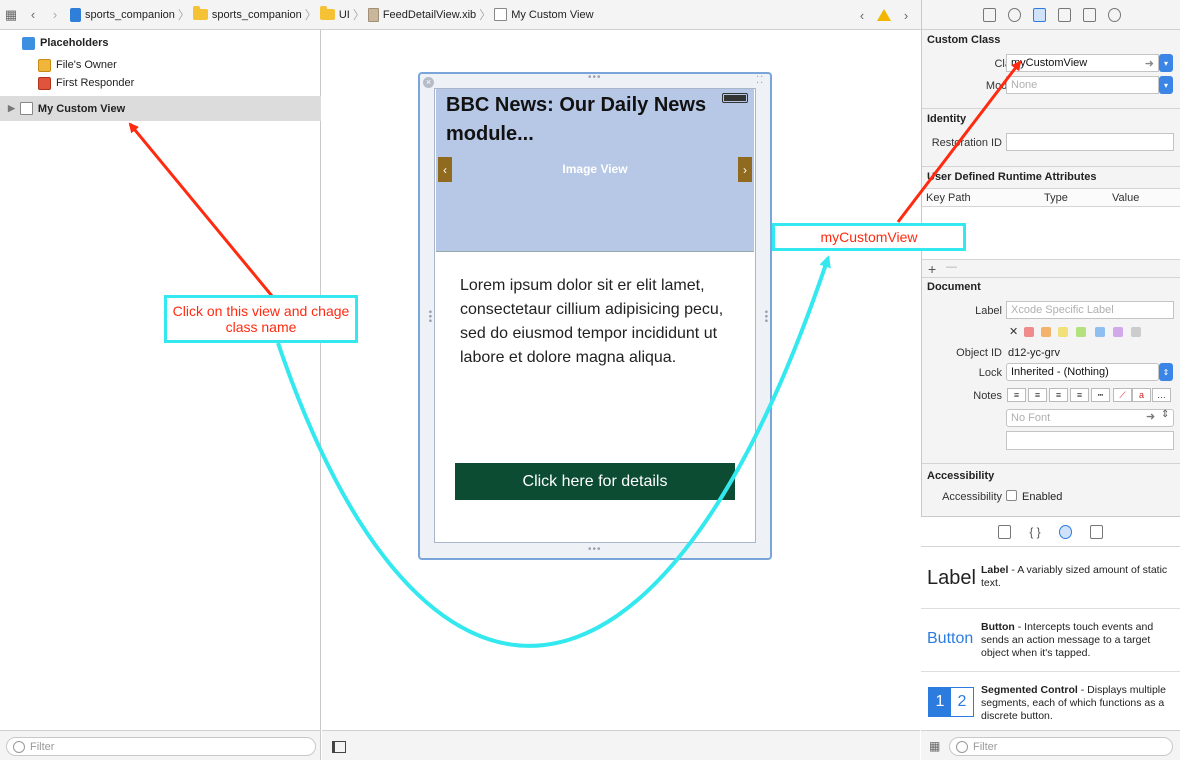  I want to click on resize-handle-icon: ⁚⁚, so click(760, 80).